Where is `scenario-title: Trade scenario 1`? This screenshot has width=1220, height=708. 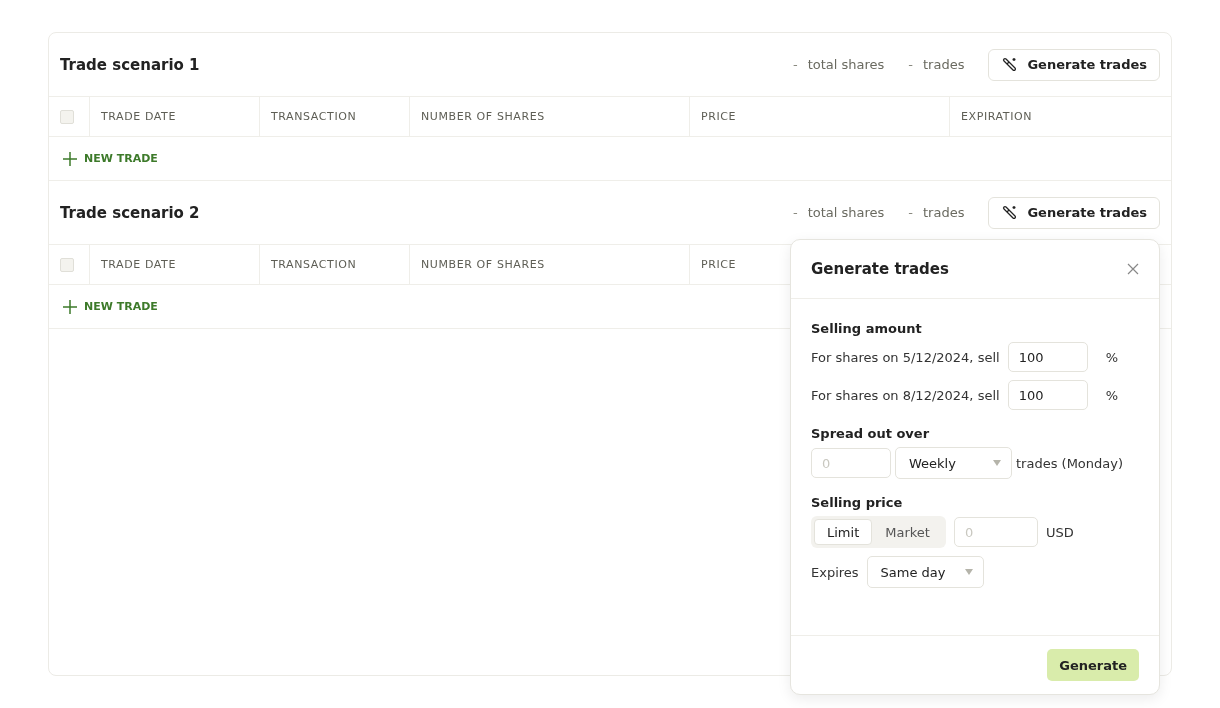
scenario-title: Trade scenario 1 is located at coordinates (130, 64).